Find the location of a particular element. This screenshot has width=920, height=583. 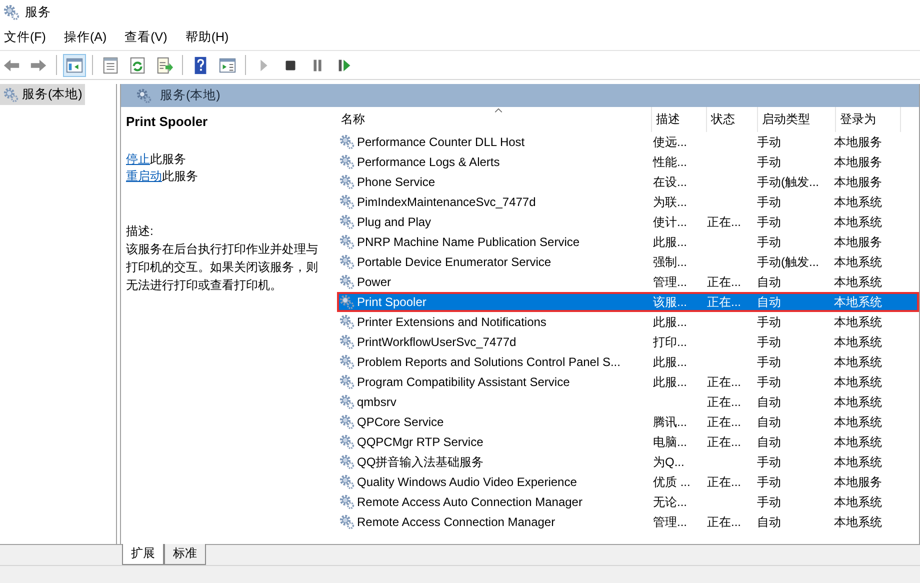

tree-tool-icon is located at coordinates (74, 65).